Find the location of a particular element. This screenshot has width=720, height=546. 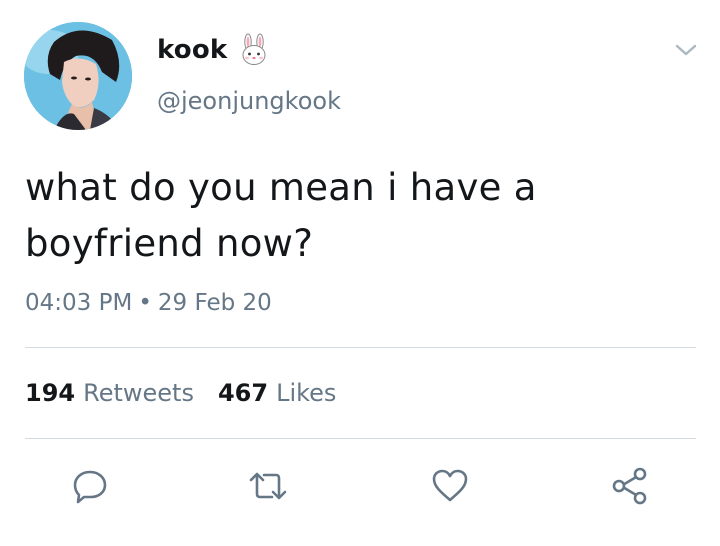

reply-icon is located at coordinates (90, 487).